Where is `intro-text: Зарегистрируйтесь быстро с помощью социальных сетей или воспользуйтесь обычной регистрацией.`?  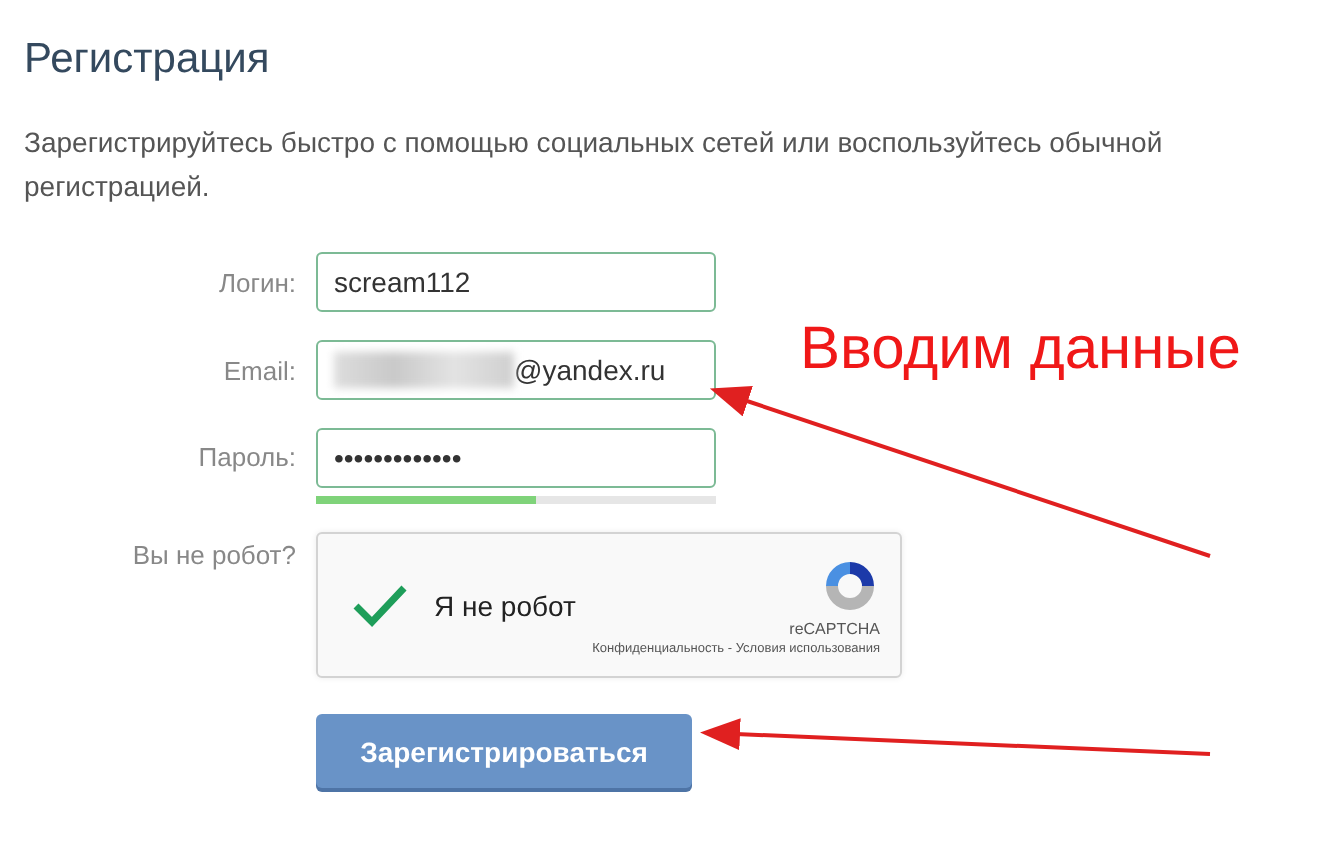
intro-text: Зарегистрируйтесь быстро с помощью социальных сетей или воспользуйтесь обычной регистрацией. is located at coordinates (594, 165).